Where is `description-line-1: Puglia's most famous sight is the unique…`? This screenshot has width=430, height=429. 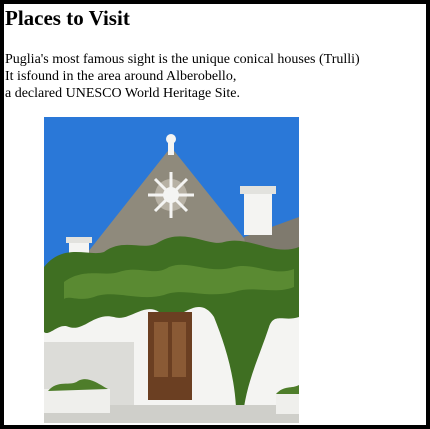 description-line-1: Puglia's most famous sight is the unique… is located at coordinates (182, 59).